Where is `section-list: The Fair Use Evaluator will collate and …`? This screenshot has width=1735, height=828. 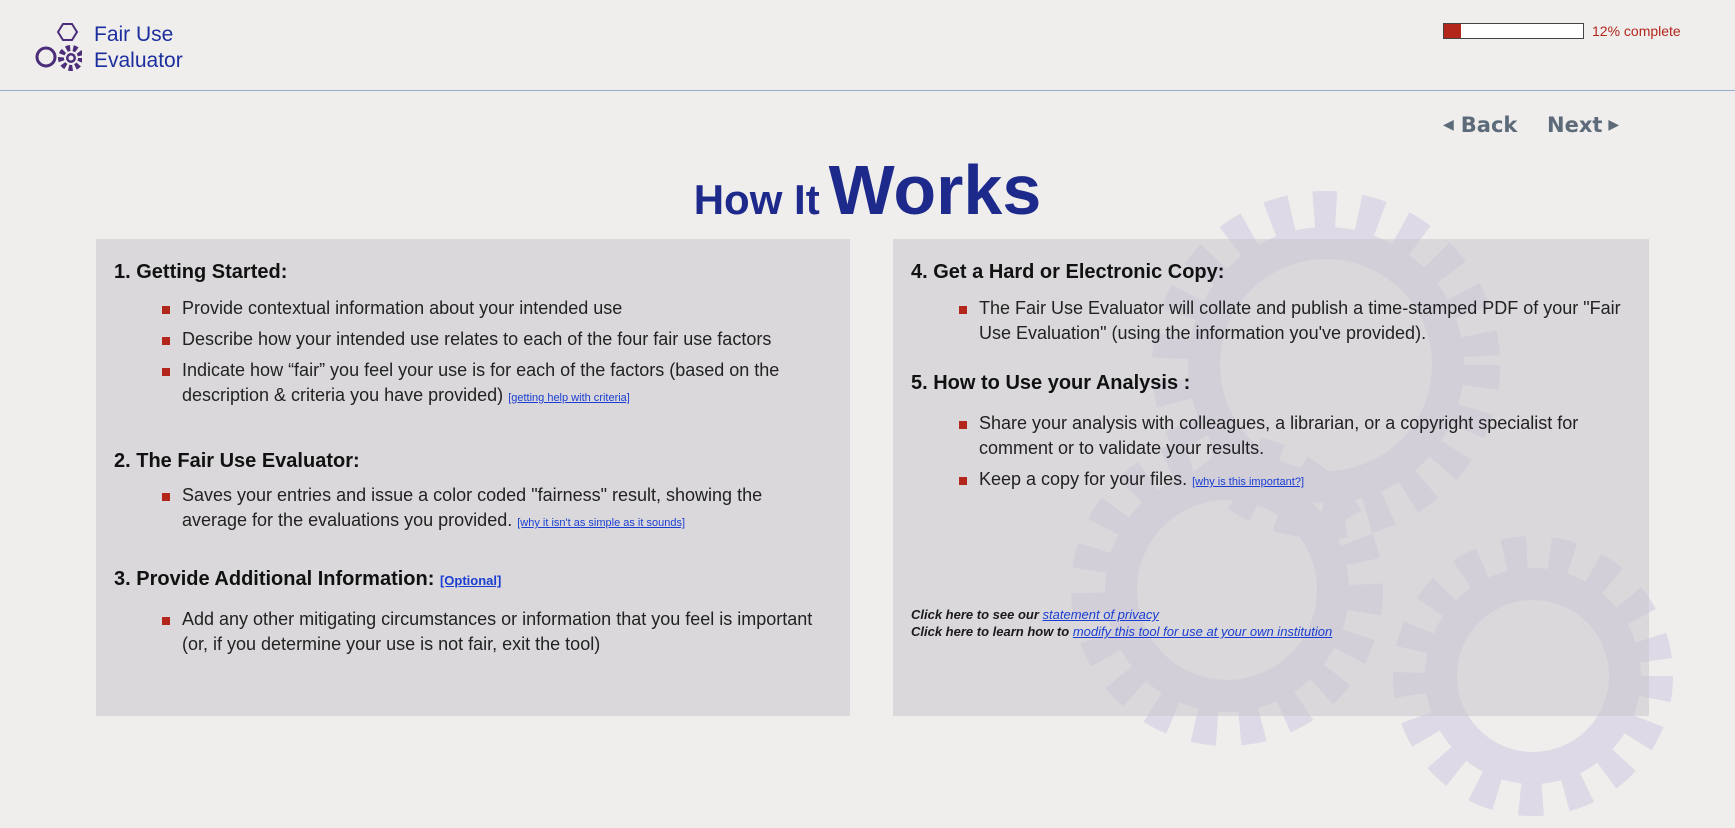
section-list: The Fair Use Evaluator will collate and … is located at coordinates (1294, 321).